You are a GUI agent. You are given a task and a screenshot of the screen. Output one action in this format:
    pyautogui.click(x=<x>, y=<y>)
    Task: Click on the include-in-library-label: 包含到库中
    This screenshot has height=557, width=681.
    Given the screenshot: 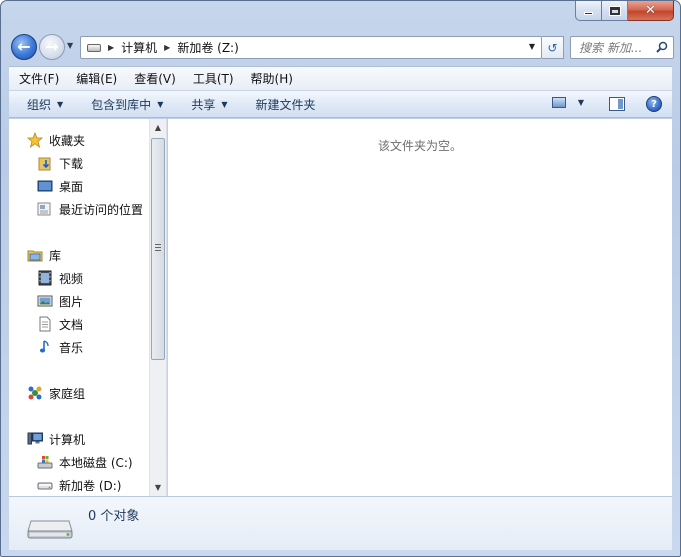 What is the action you would take?
    pyautogui.click(x=121, y=104)
    